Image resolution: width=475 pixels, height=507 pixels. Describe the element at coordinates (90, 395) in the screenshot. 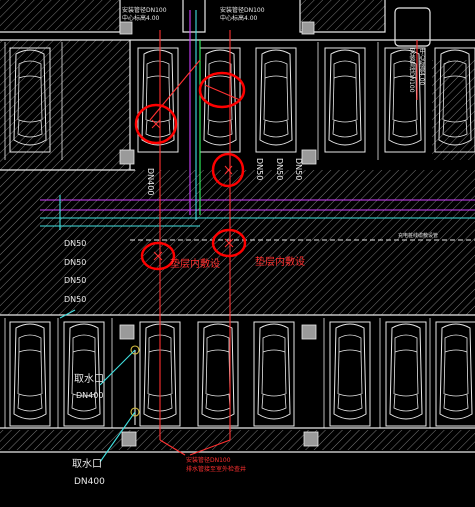

I see `drain-dn-label-1: DN400` at that location.